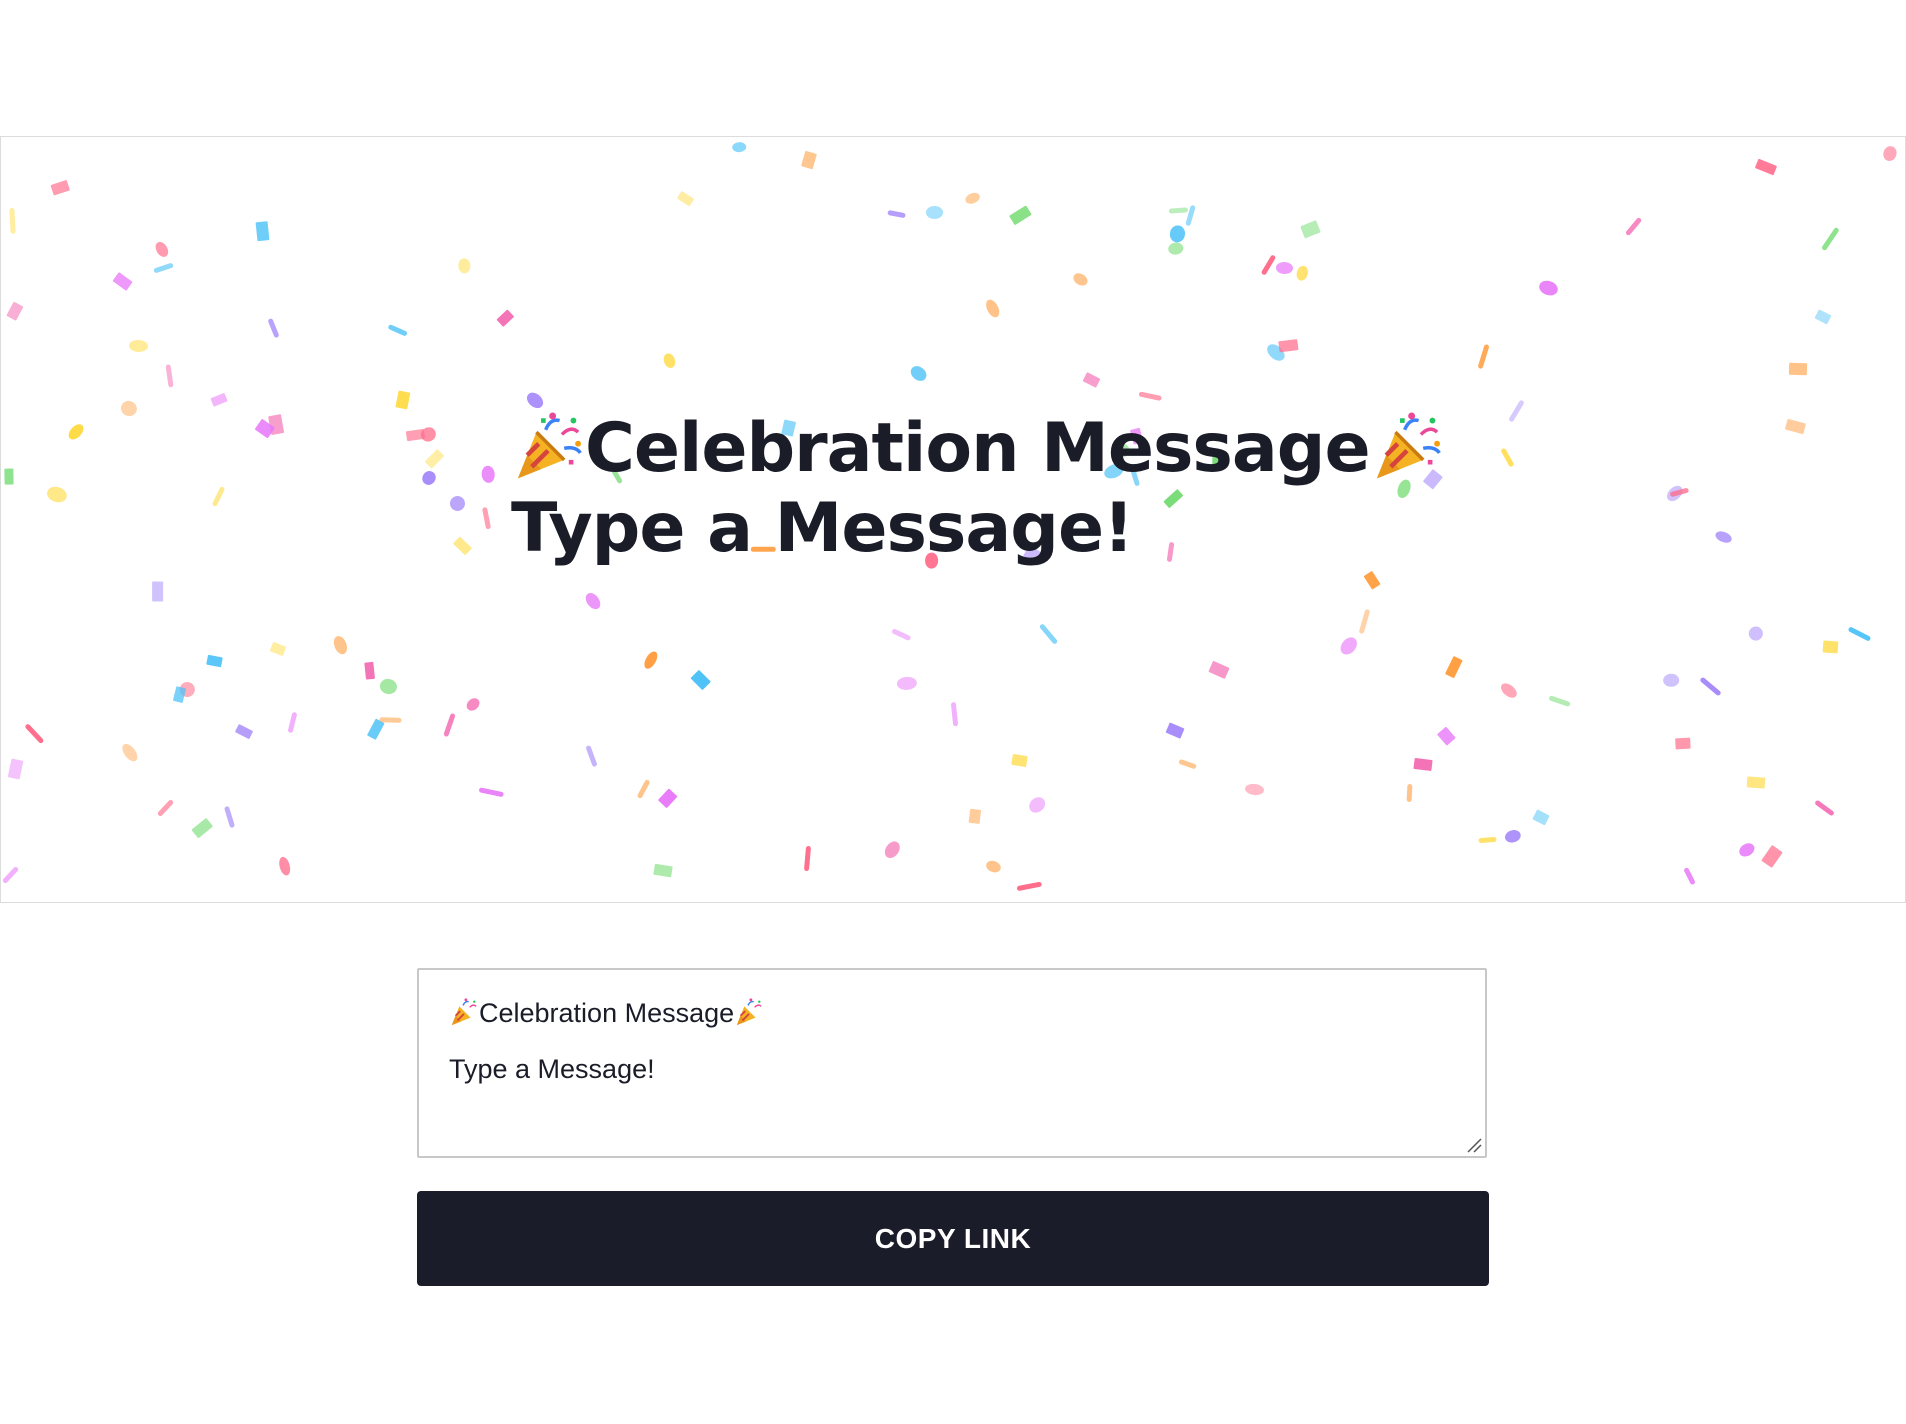  What do you see at coordinates (1474, 1145) in the screenshot?
I see `resize-handle` at bounding box center [1474, 1145].